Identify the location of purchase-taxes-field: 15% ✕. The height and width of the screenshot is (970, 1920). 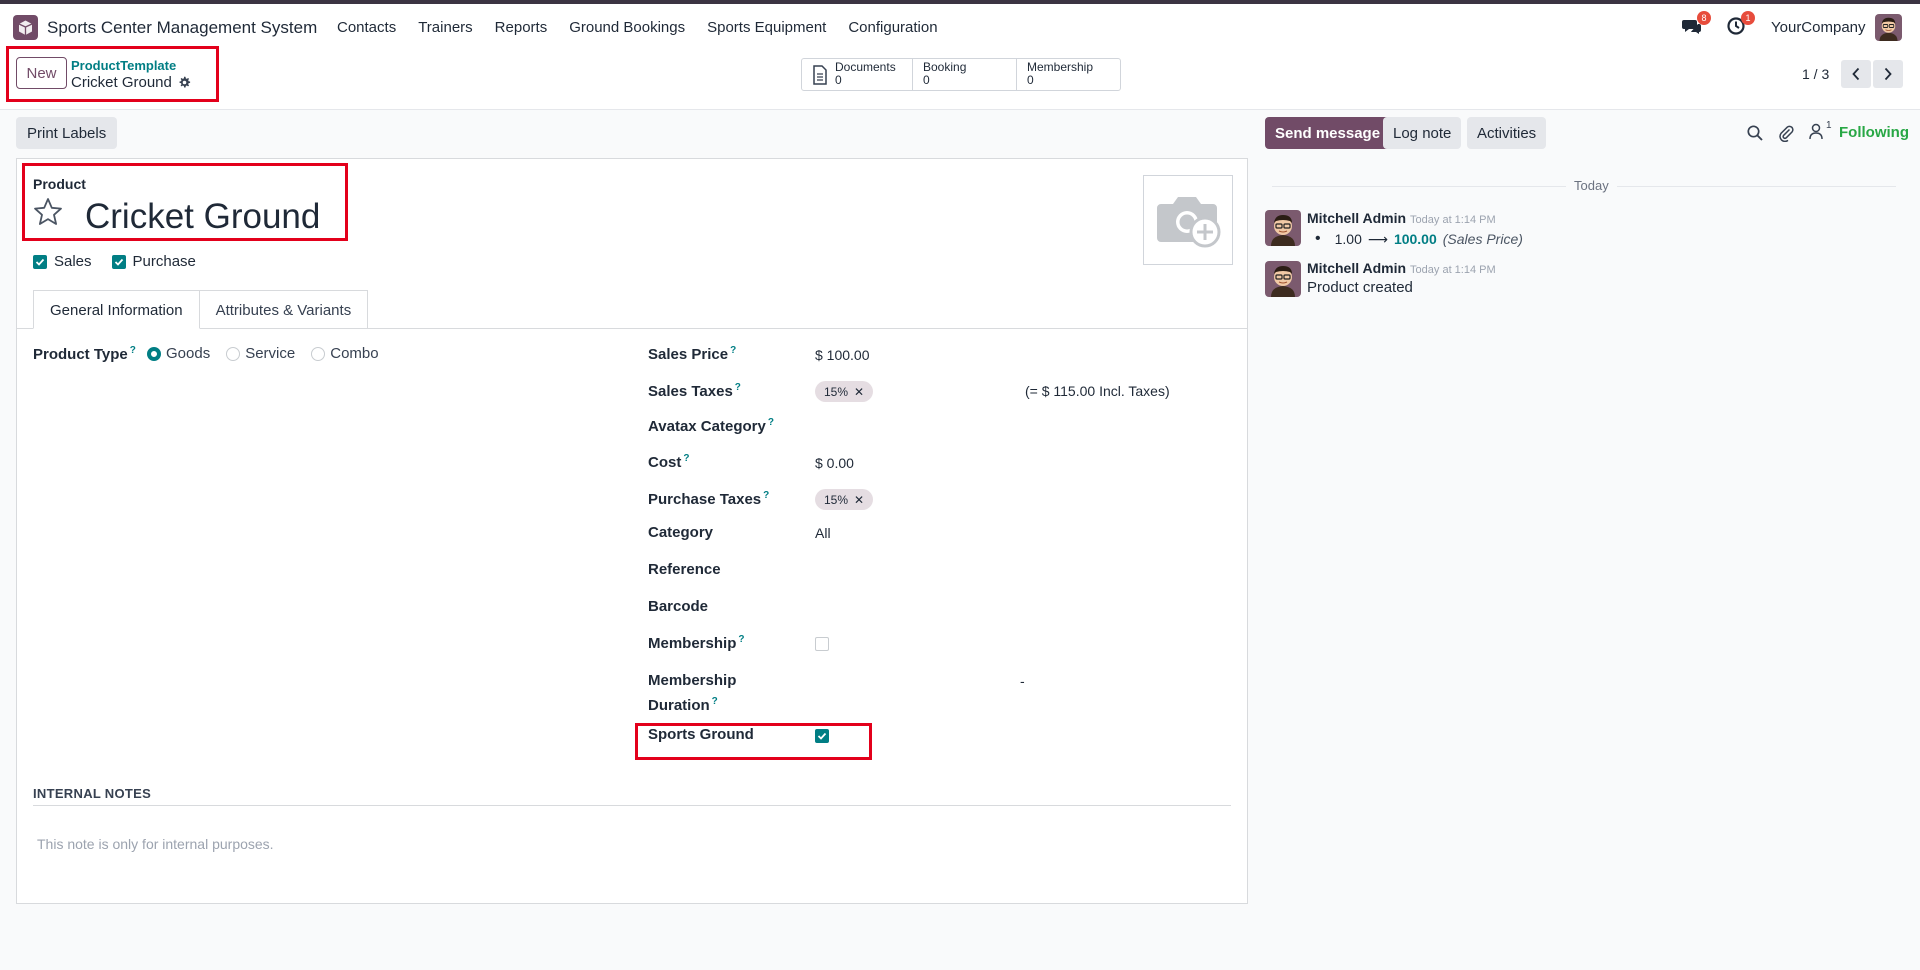
(844, 499).